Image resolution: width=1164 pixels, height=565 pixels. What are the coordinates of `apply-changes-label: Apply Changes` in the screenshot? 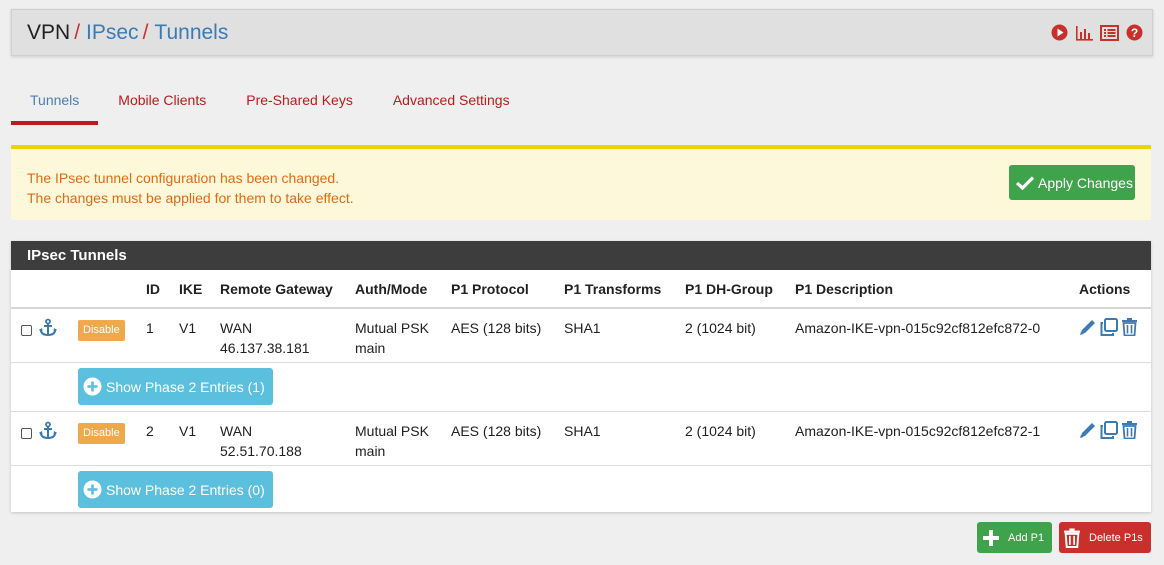 It's located at (1085, 182).